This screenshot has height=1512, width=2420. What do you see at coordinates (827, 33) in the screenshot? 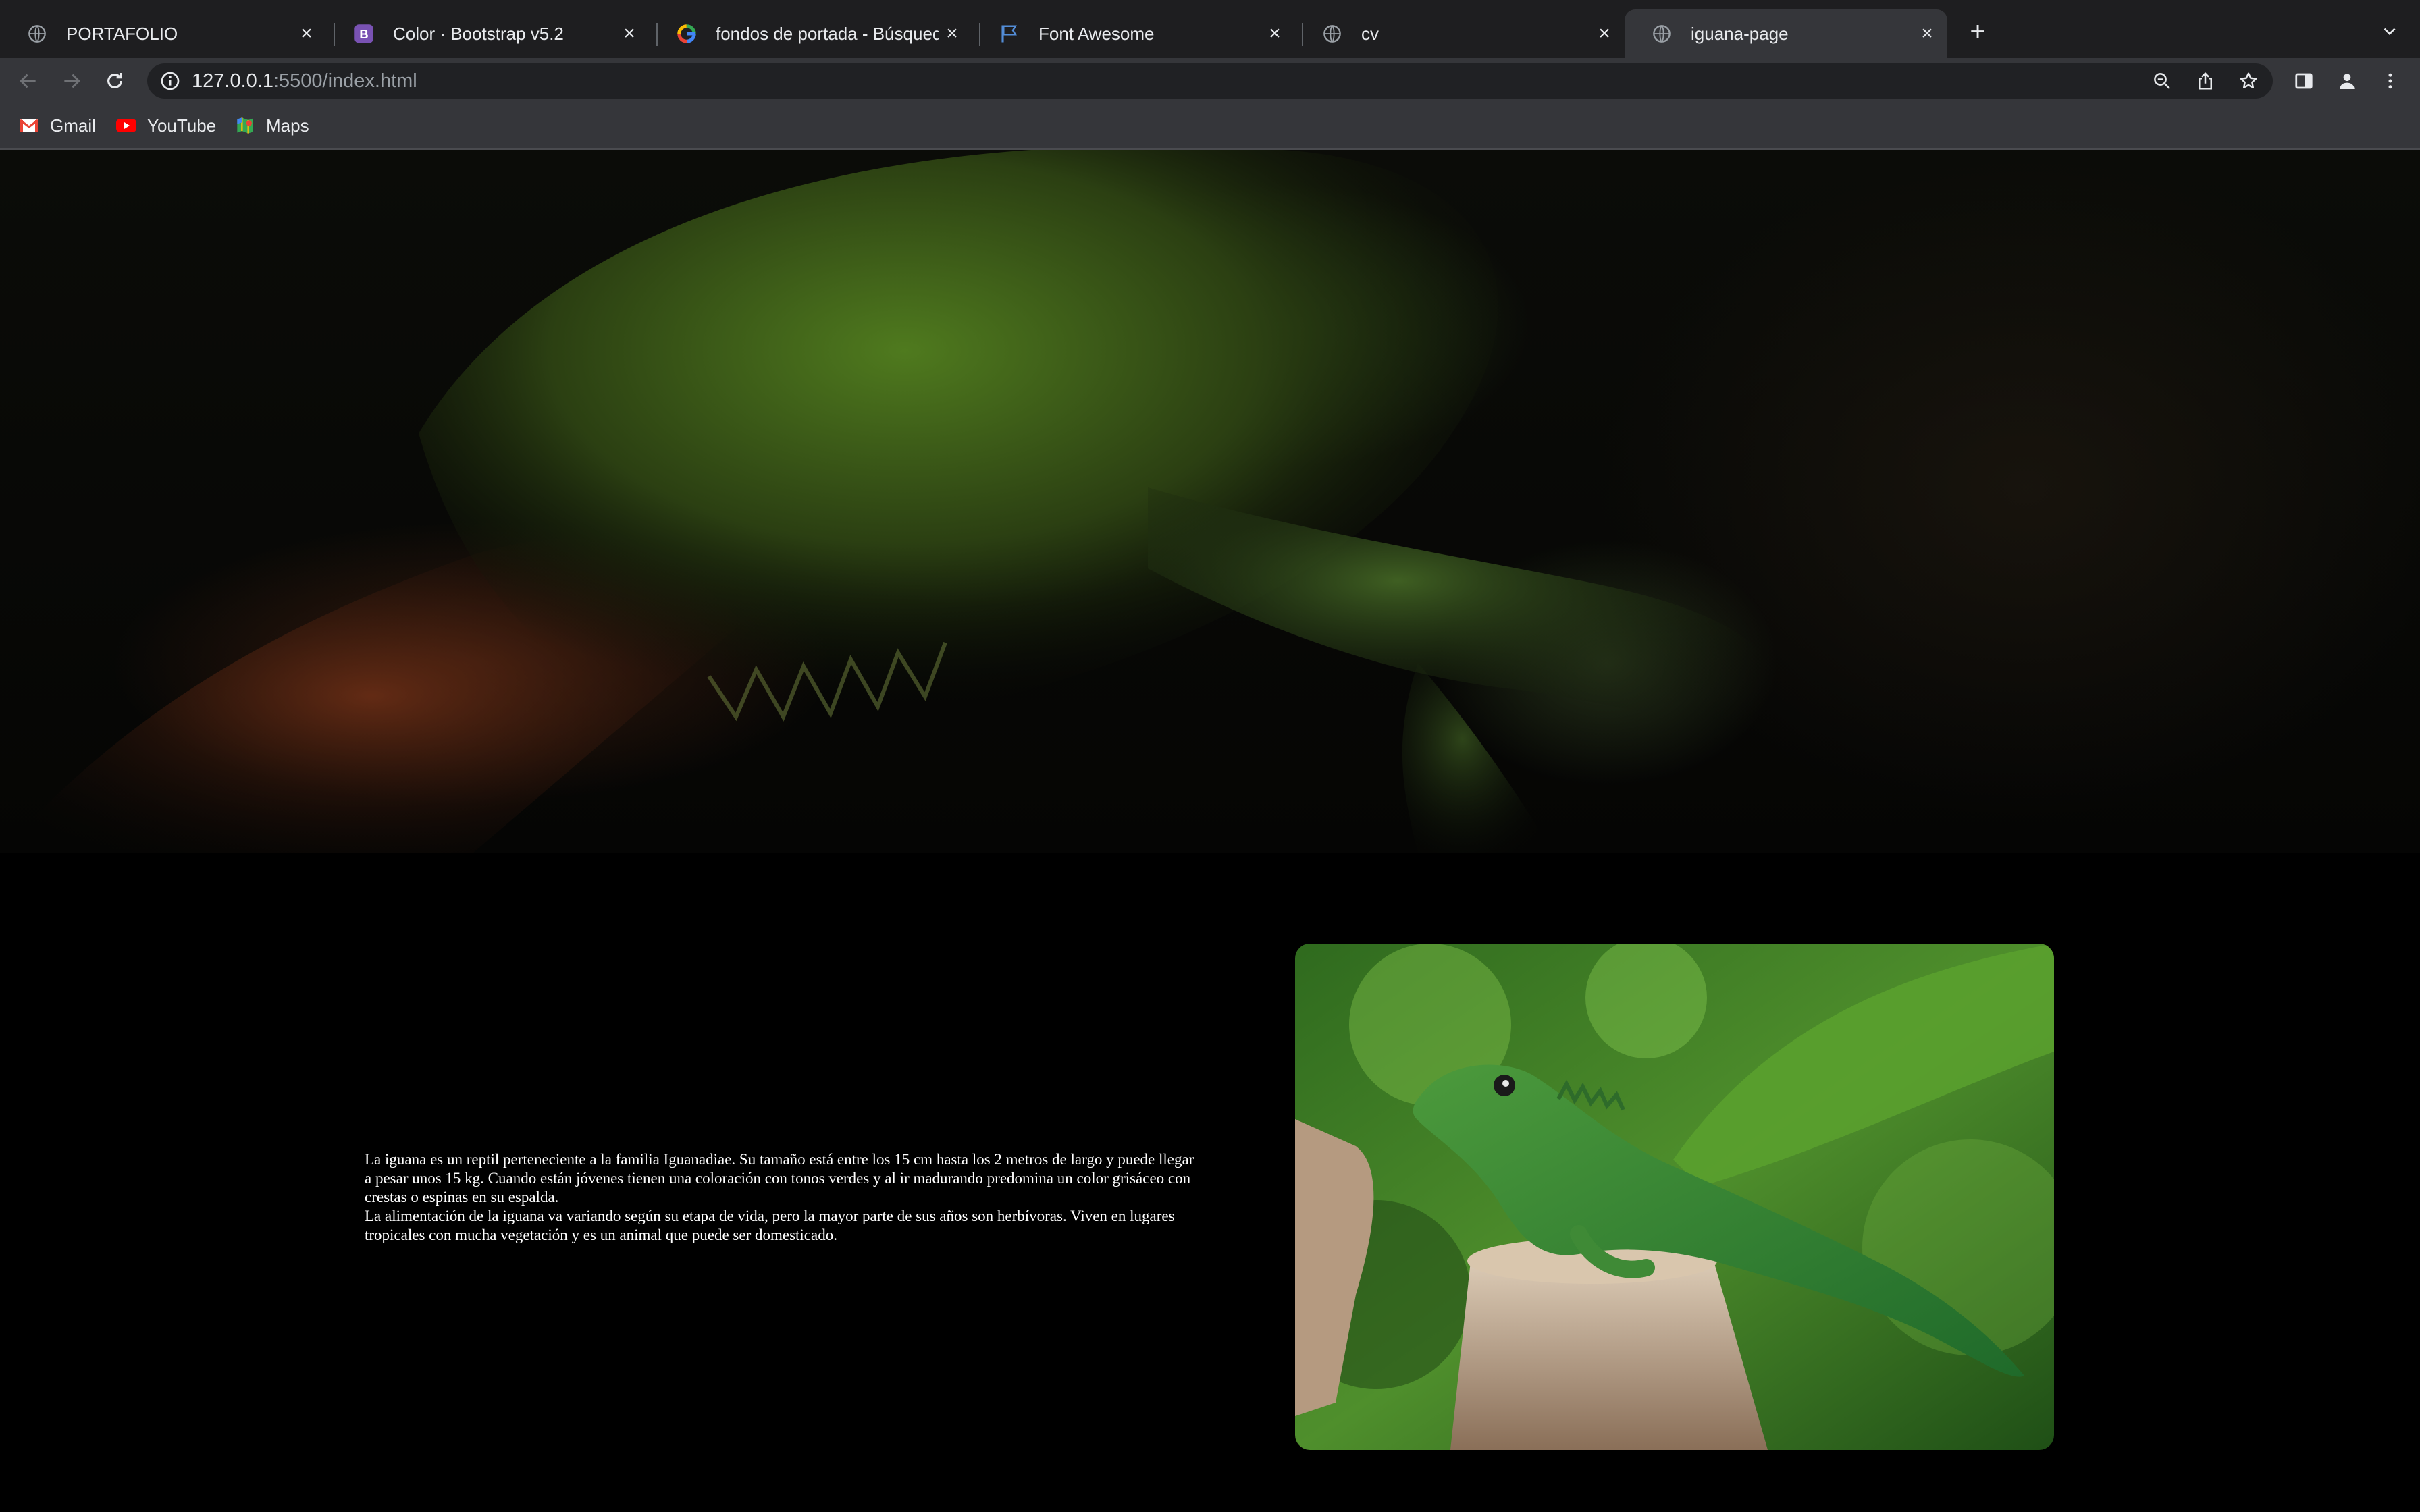
I see `tab-title: fondos de portada - Búsqueda` at bounding box center [827, 33].